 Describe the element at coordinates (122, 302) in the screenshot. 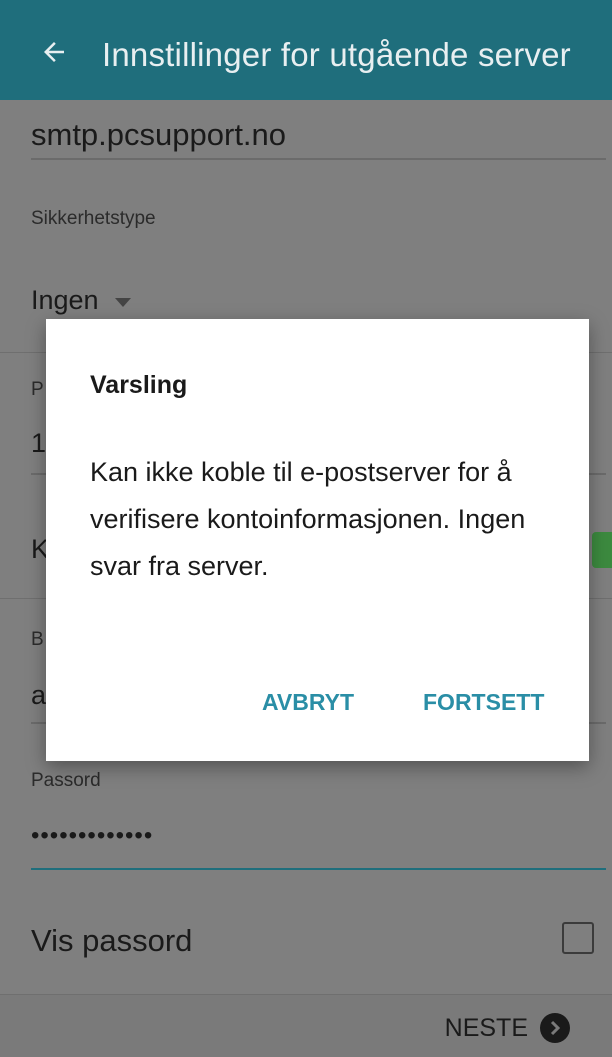

I see `dropdown-arrow-icon` at that location.